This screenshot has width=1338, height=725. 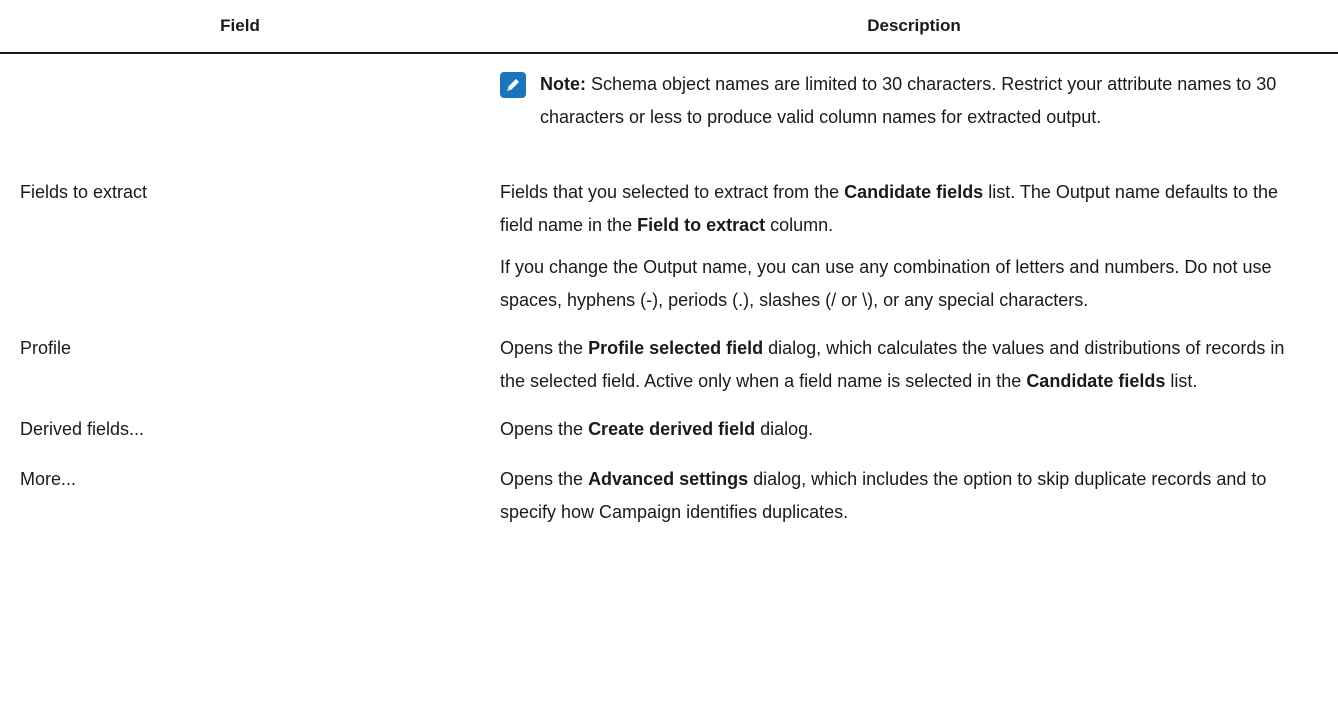 I want to click on field-cell-empty, so click(x=240, y=108).